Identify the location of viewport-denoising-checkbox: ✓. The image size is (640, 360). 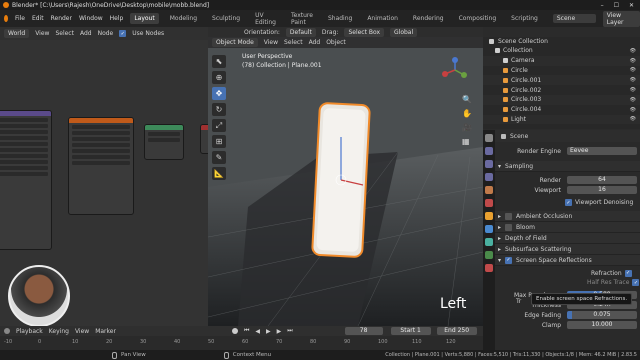
(568, 202).